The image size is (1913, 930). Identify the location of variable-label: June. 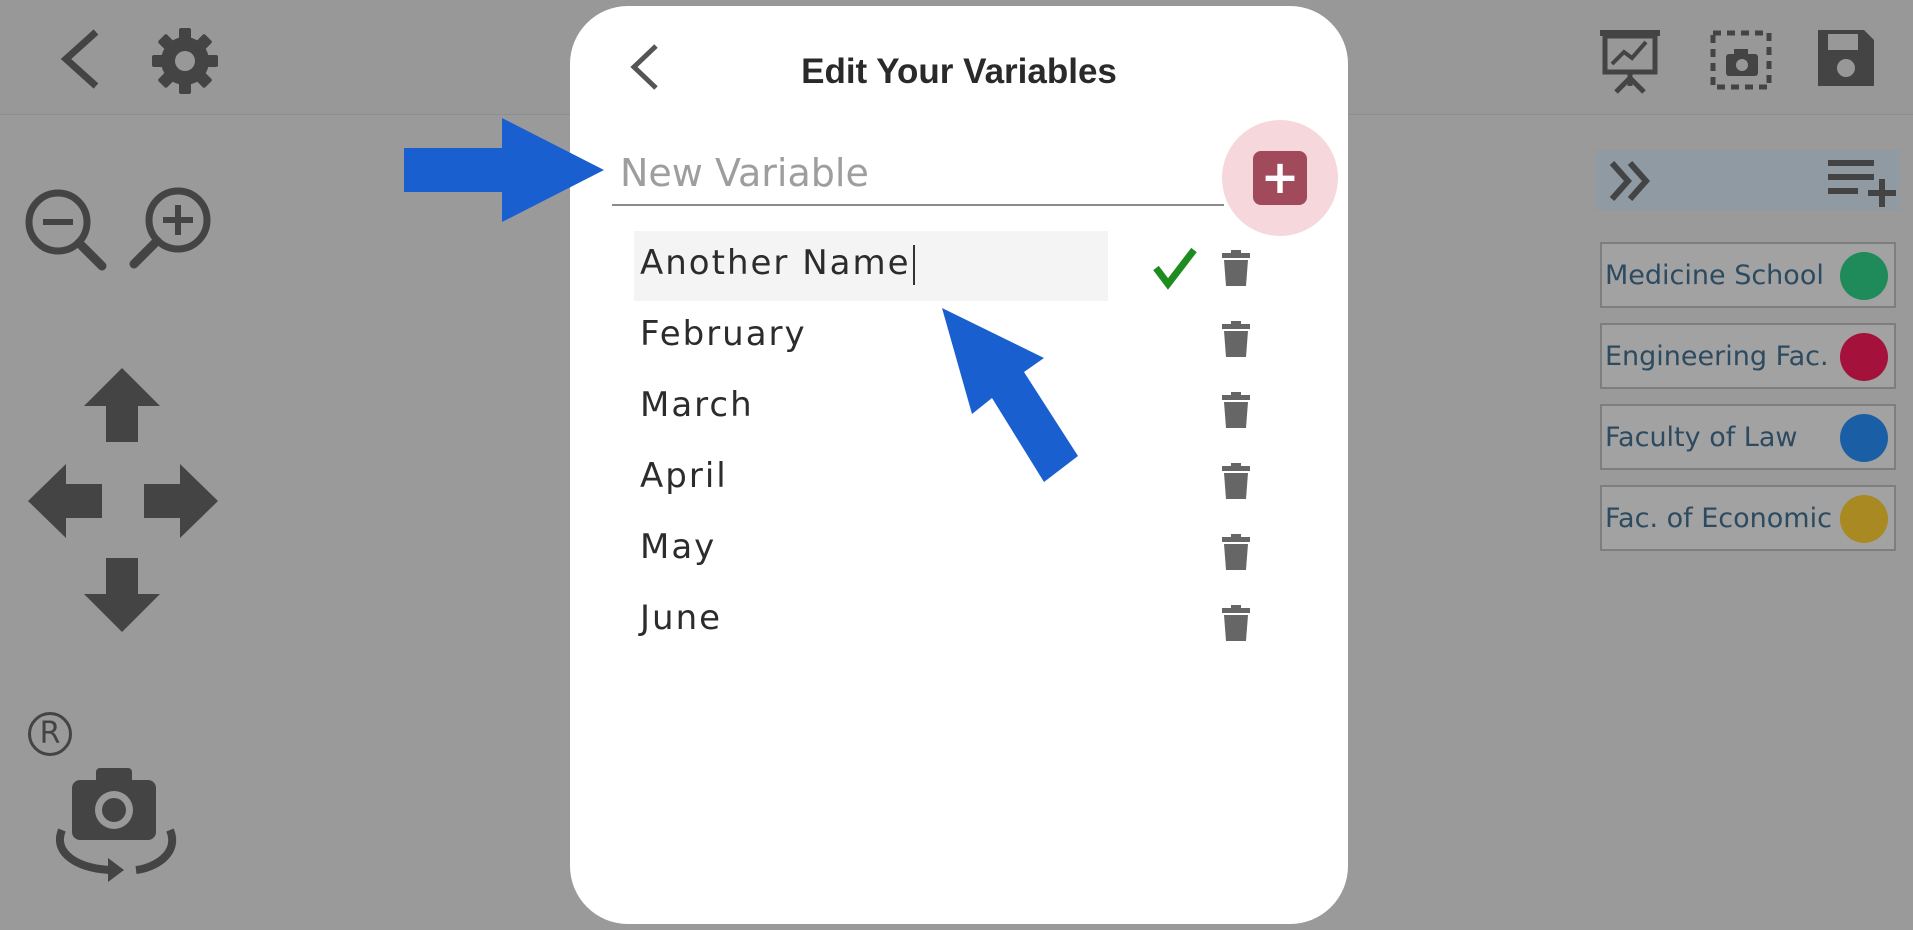
(681, 618).